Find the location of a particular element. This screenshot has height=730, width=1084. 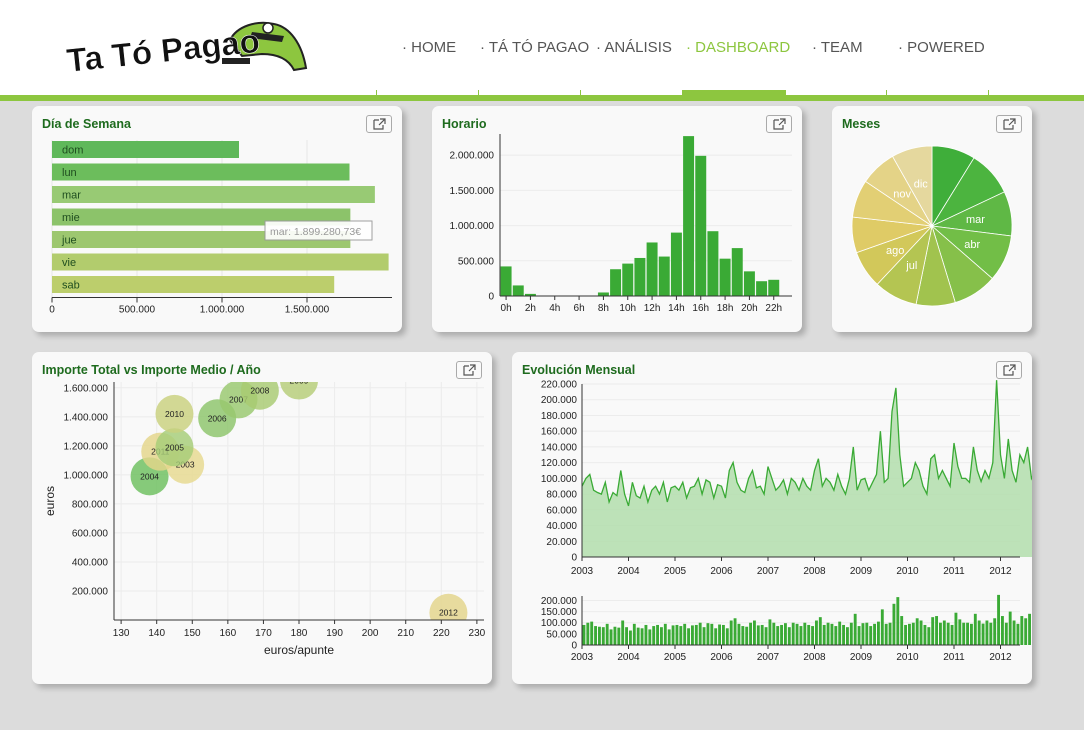

y-tick-label: 120.000 is located at coordinates (559, 463).